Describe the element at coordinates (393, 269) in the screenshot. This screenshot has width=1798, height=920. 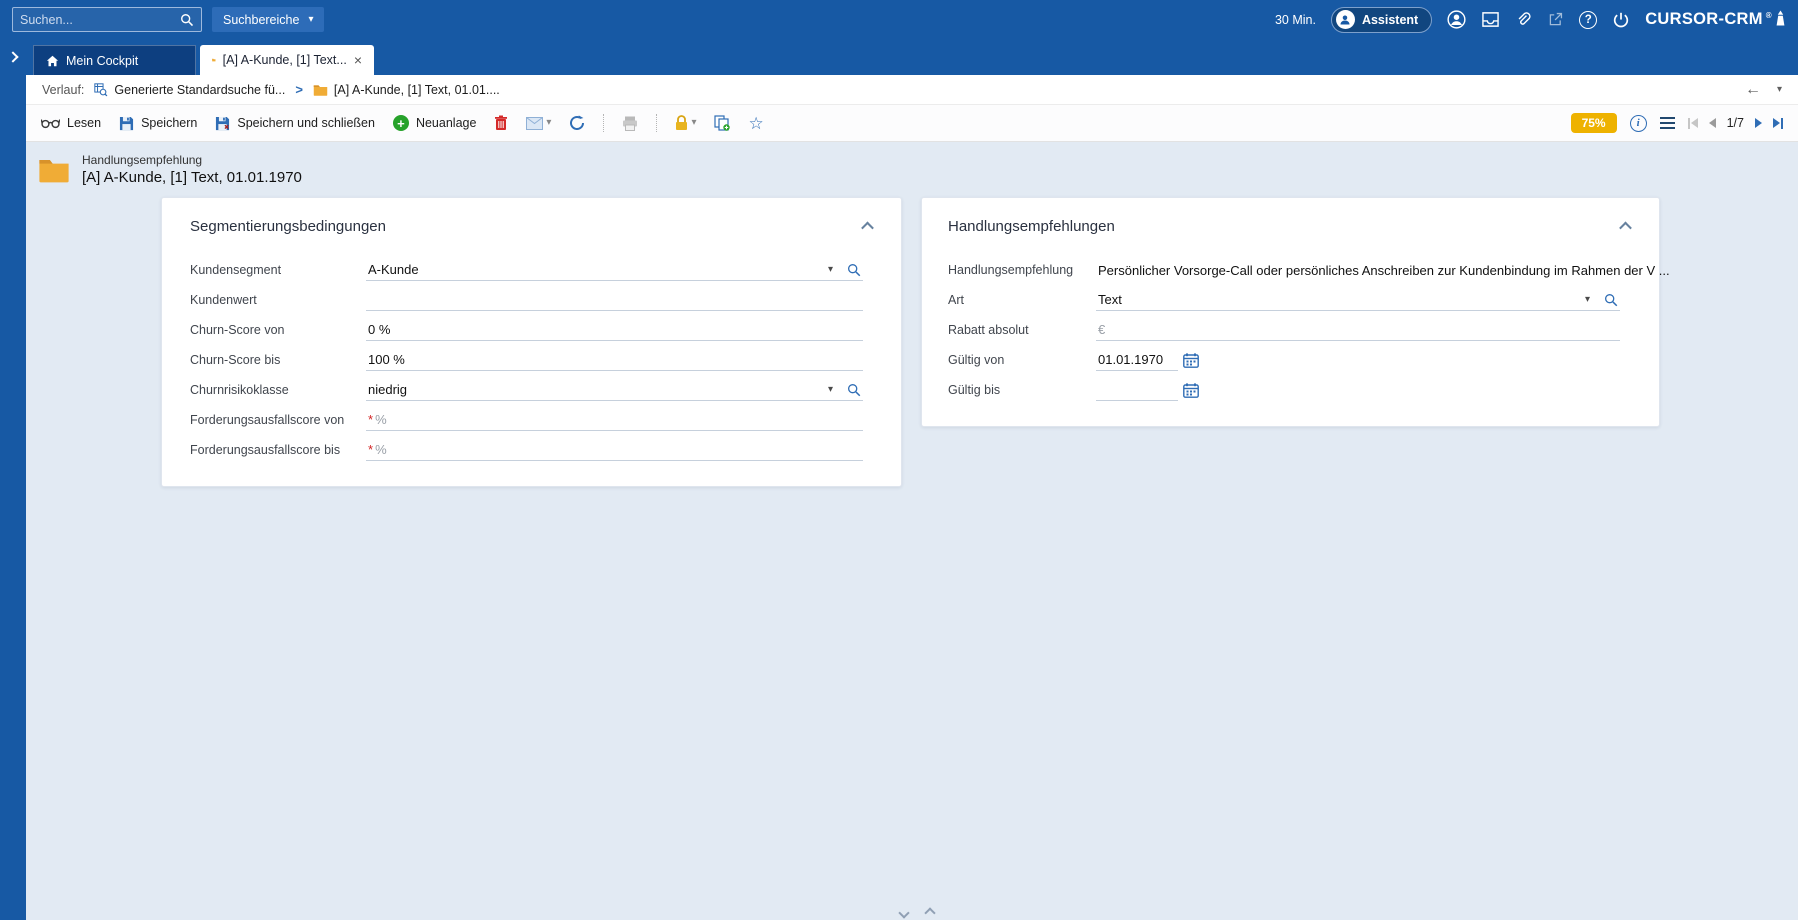
I see `field-value-text: A-Kunde` at that location.